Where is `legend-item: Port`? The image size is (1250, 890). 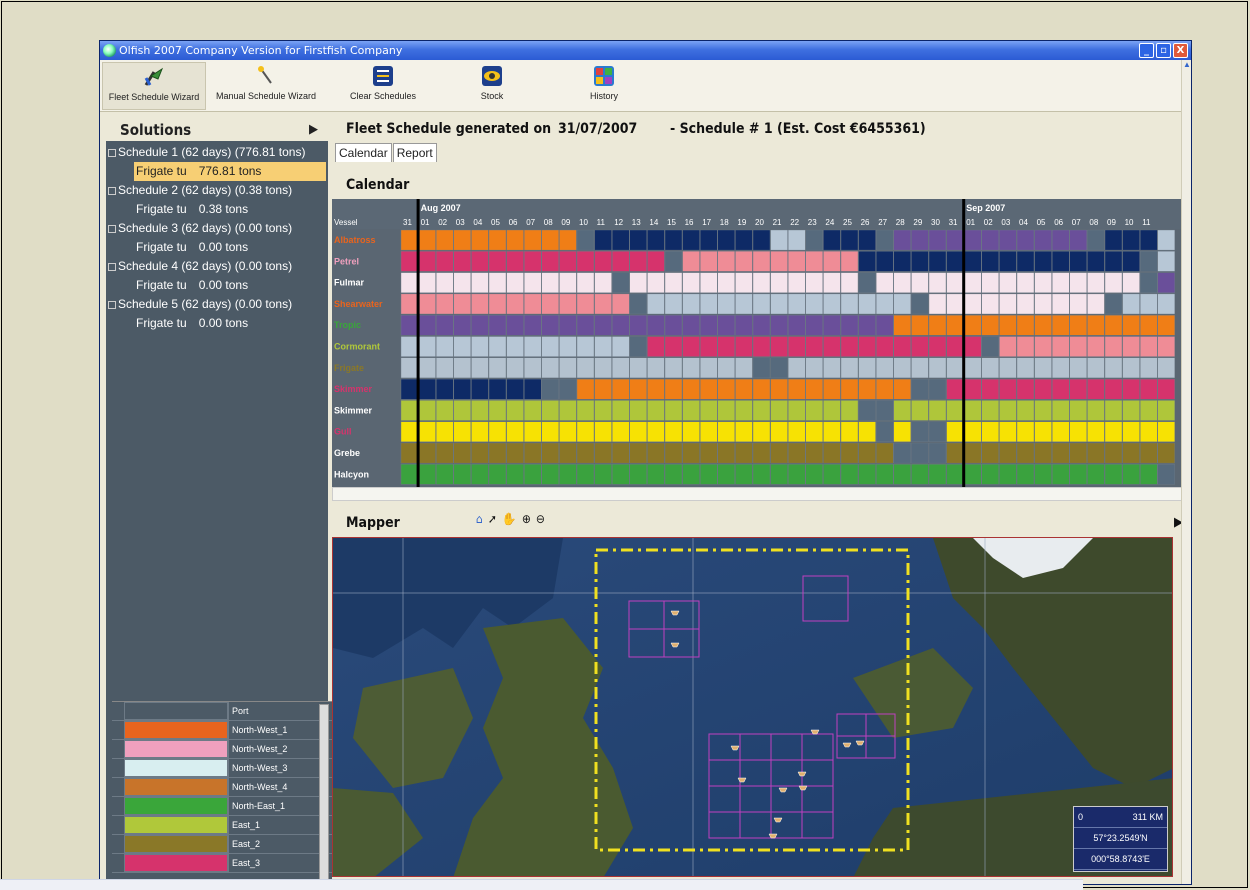 legend-item: Port is located at coordinates (222, 711).